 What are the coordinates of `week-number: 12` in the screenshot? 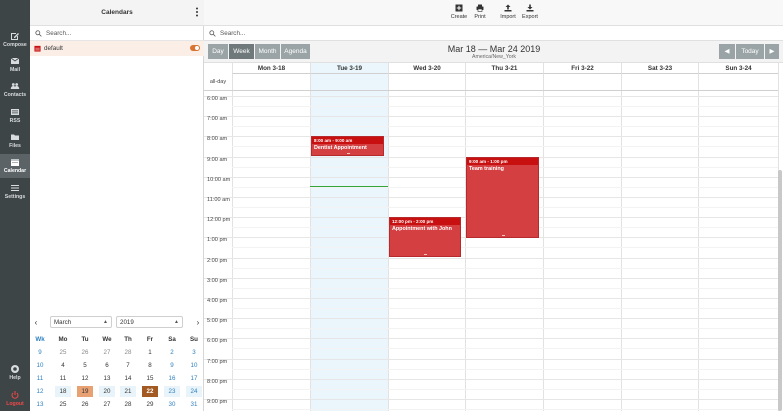 It's located at (40, 391).